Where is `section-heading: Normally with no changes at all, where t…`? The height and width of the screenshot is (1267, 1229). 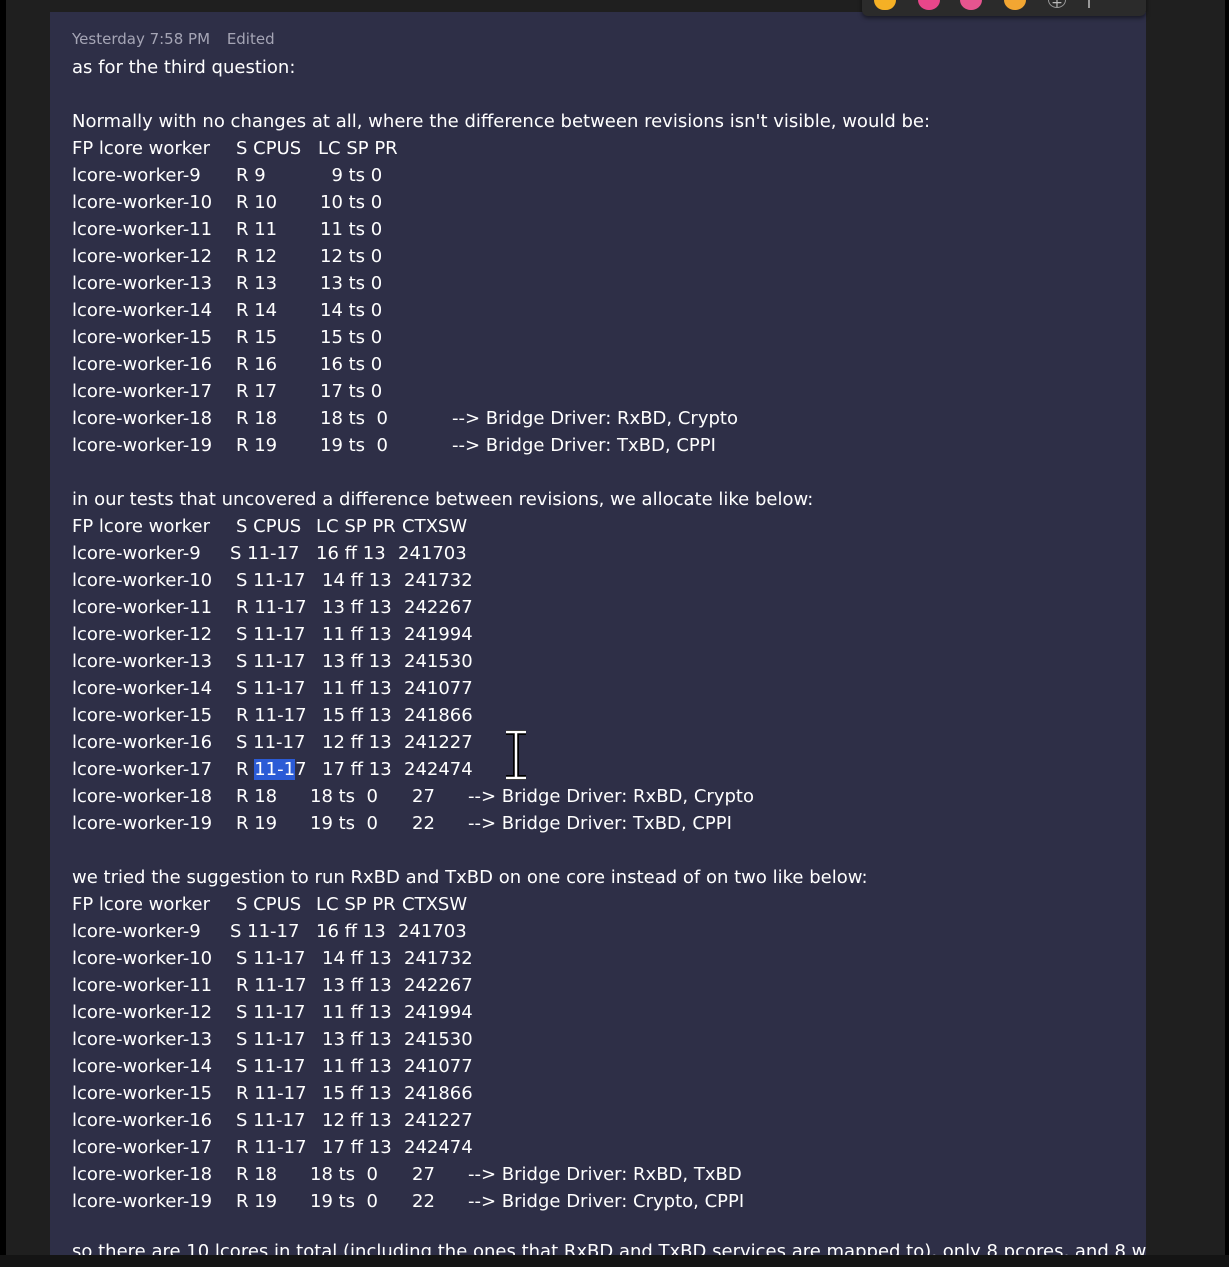
section-heading: Normally with no changes at all, where t… is located at coordinates (501, 121).